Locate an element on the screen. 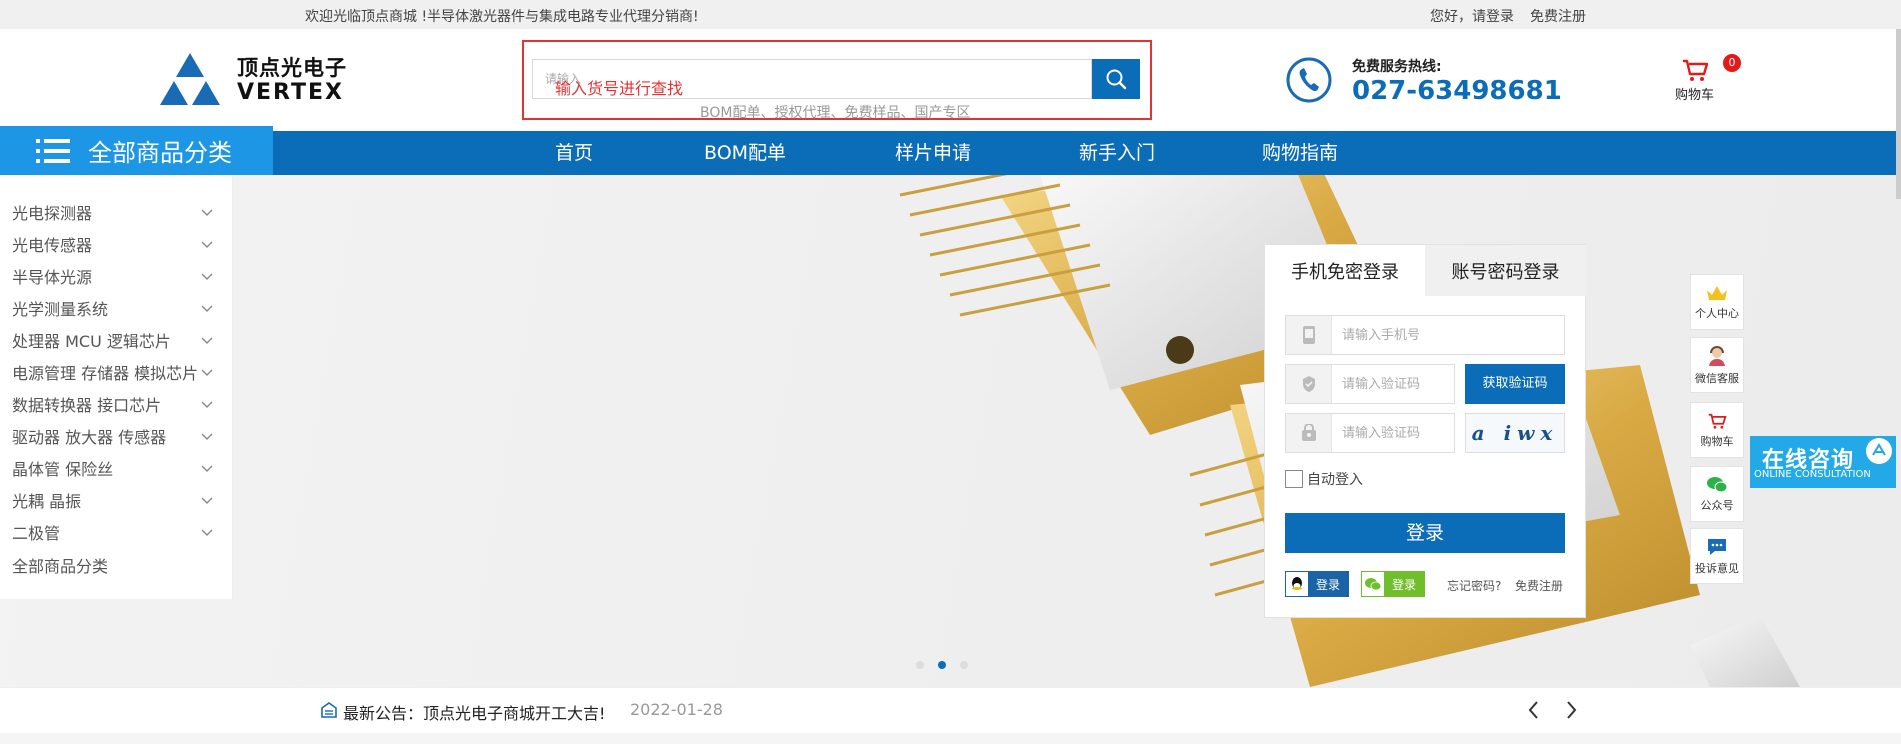 Image resolution: width=1901 pixels, height=744 pixels. nav-home: 首页 is located at coordinates (574, 153).